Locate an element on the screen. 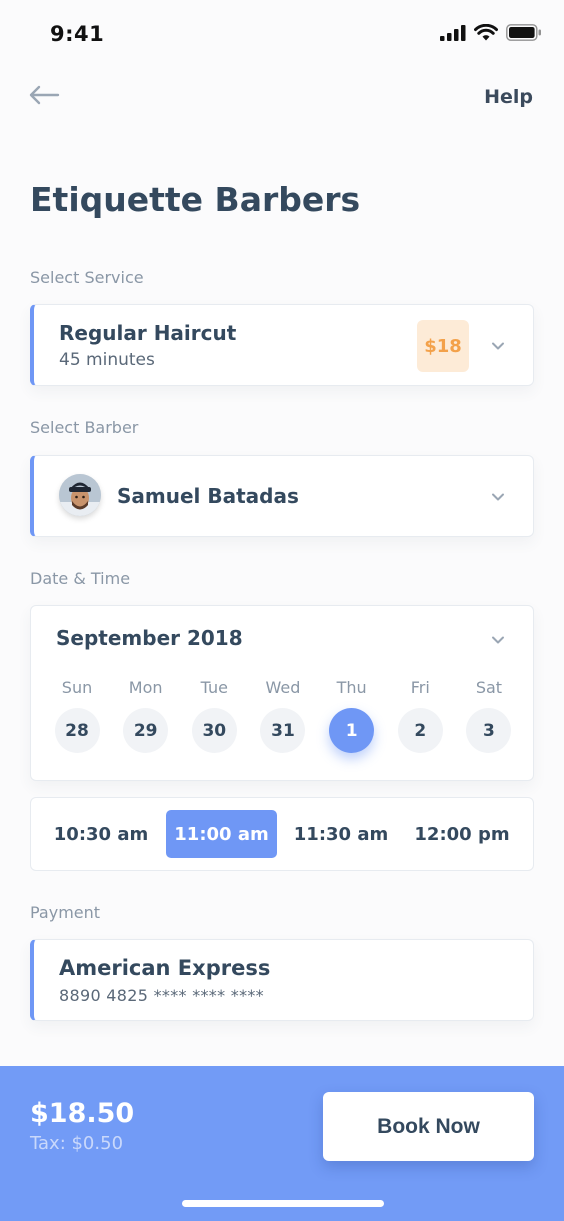 This screenshot has width=564, height=1221. month-label: September 2018 is located at coordinates (149, 638).